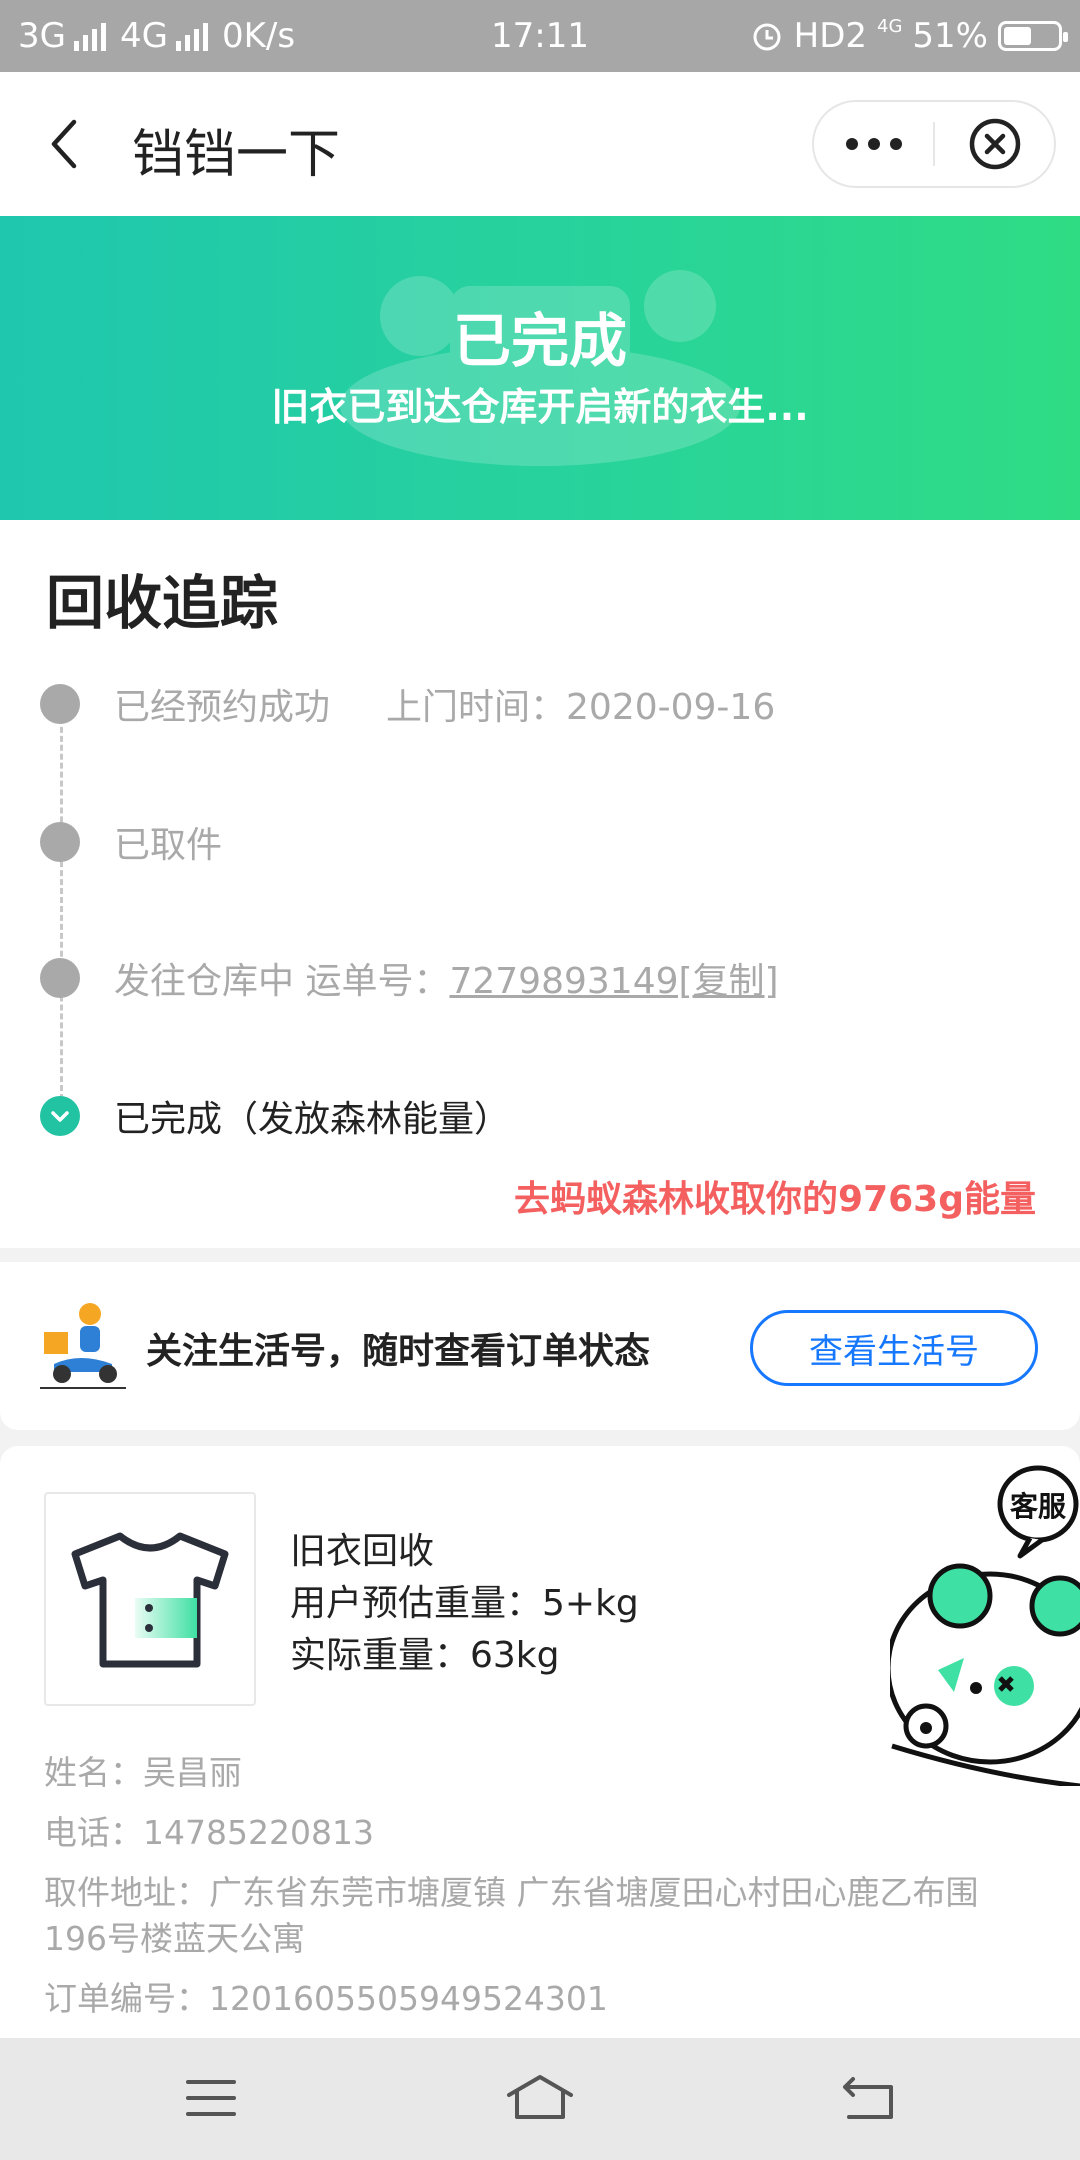 The height and width of the screenshot is (2160, 1080). I want to click on system-nav-bar, so click(540, 2099).